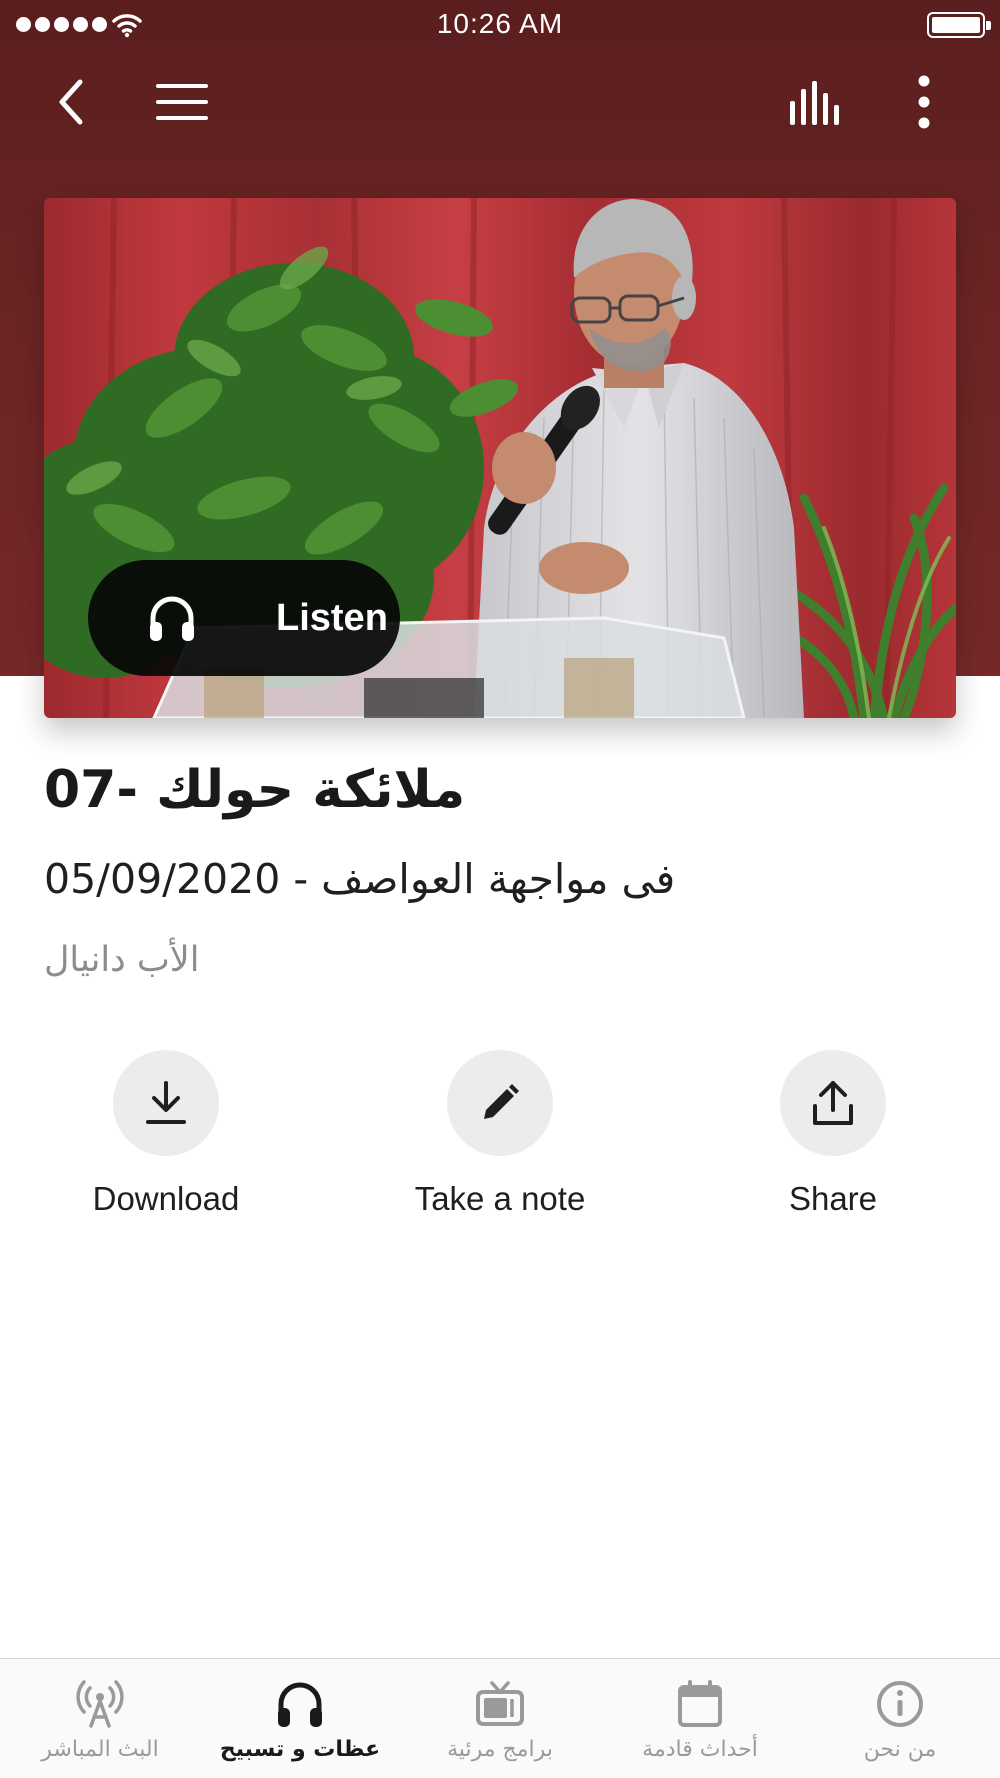  I want to click on tv-icon, so click(500, 1703).